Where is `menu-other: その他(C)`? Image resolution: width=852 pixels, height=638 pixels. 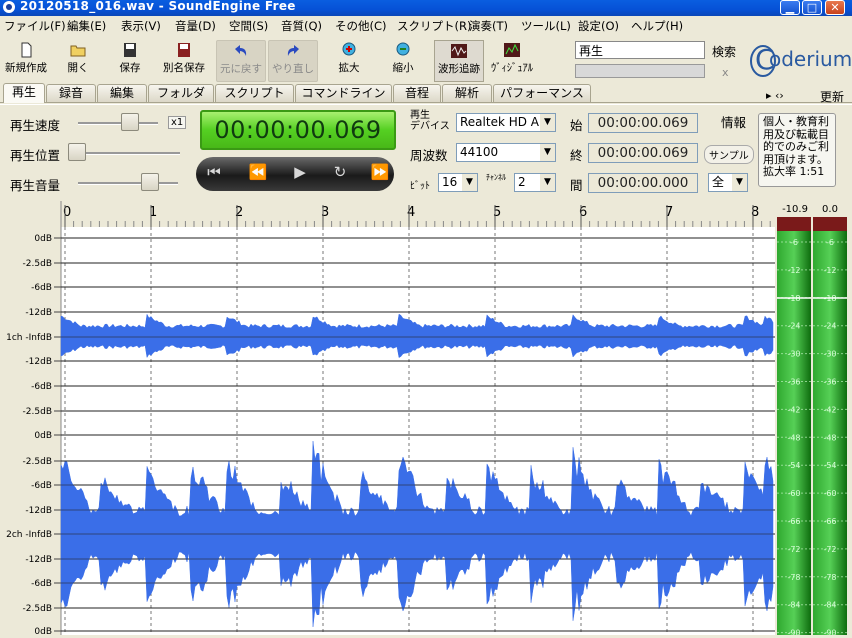
menu-other: その他(C) is located at coordinates (361, 26).